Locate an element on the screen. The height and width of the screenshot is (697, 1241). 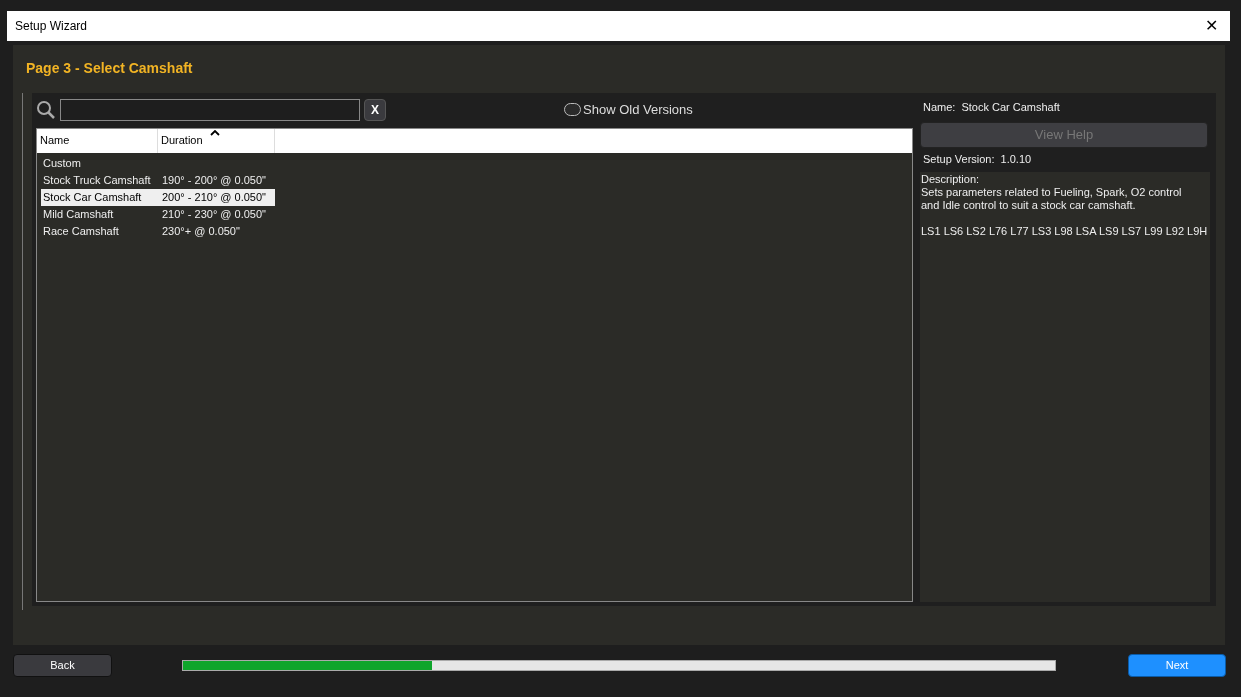
description-text: Sets parameters related to Fueling, Spark, O2 control and Idle control to suit a stock car camshaft. is located at coordinates (1052, 199).